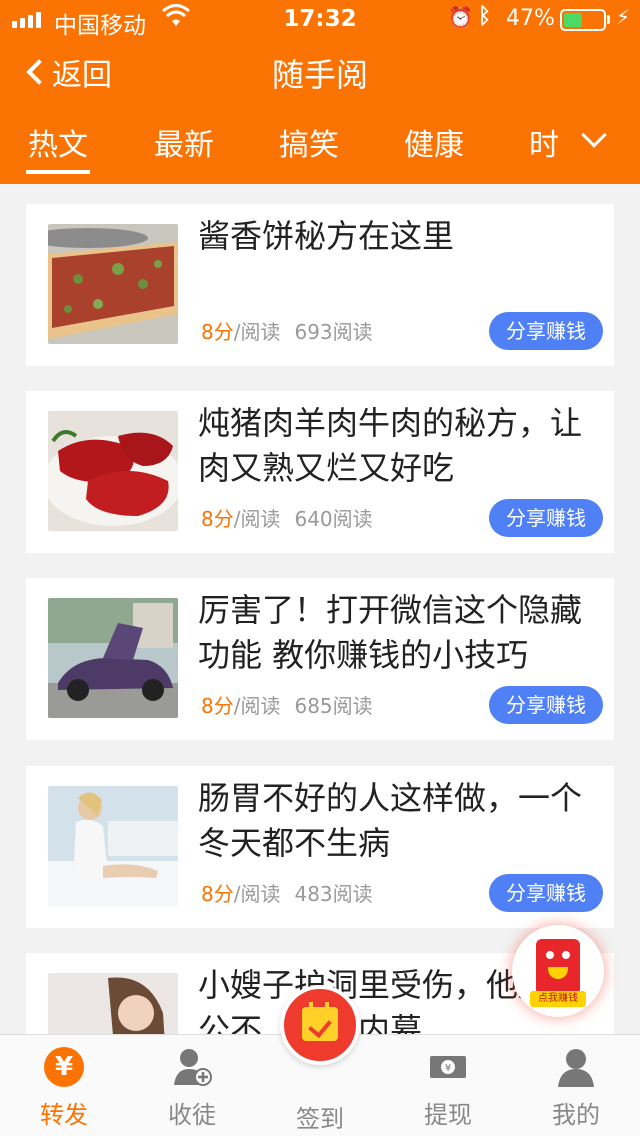  I want to click on article-card: 炖猪肉羊肉牛肉的秘方，让肉又熟又烂又好吃 8分/阅读 640阅读 分享赚钱, so click(320, 472).